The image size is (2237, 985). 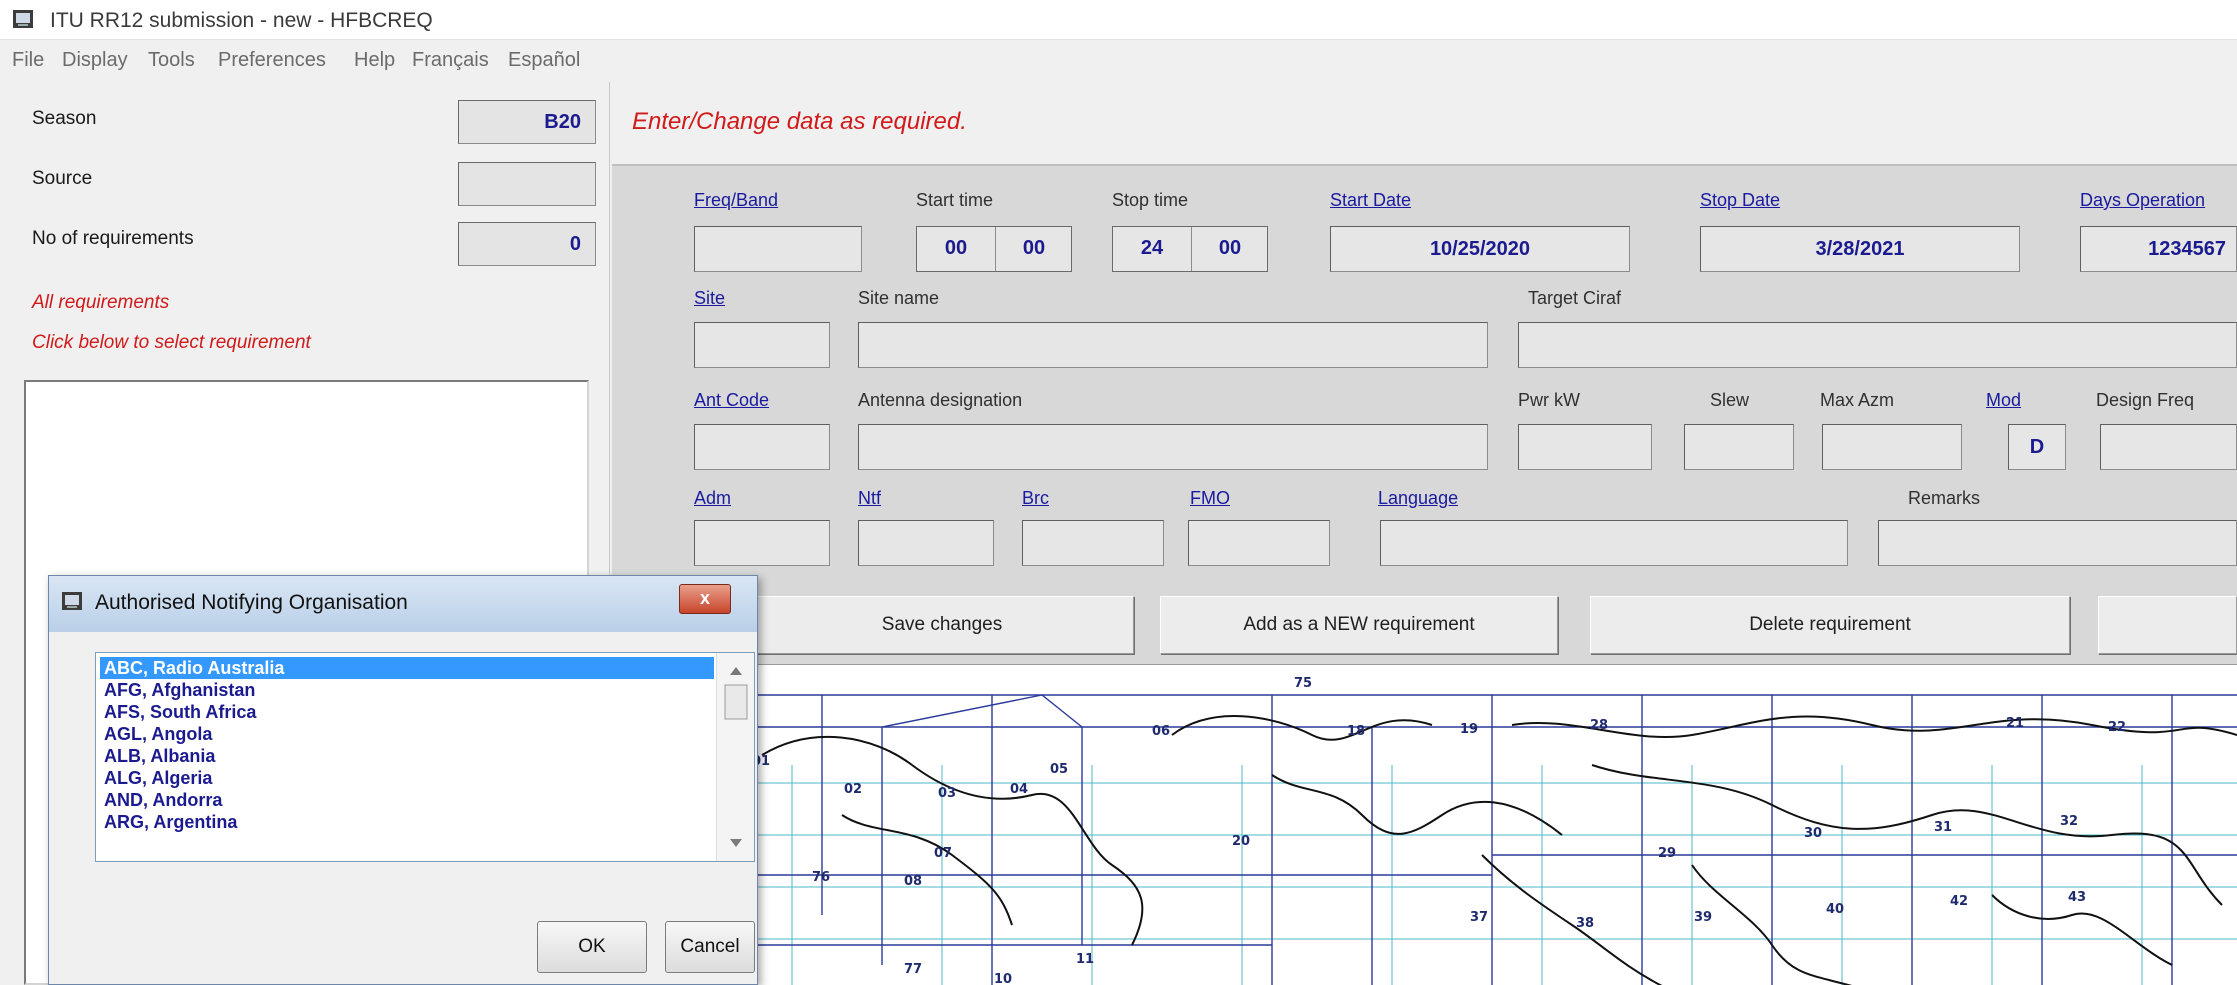 What do you see at coordinates (942, 625) in the screenshot?
I see `save-changes-button: Save changes` at bounding box center [942, 625].